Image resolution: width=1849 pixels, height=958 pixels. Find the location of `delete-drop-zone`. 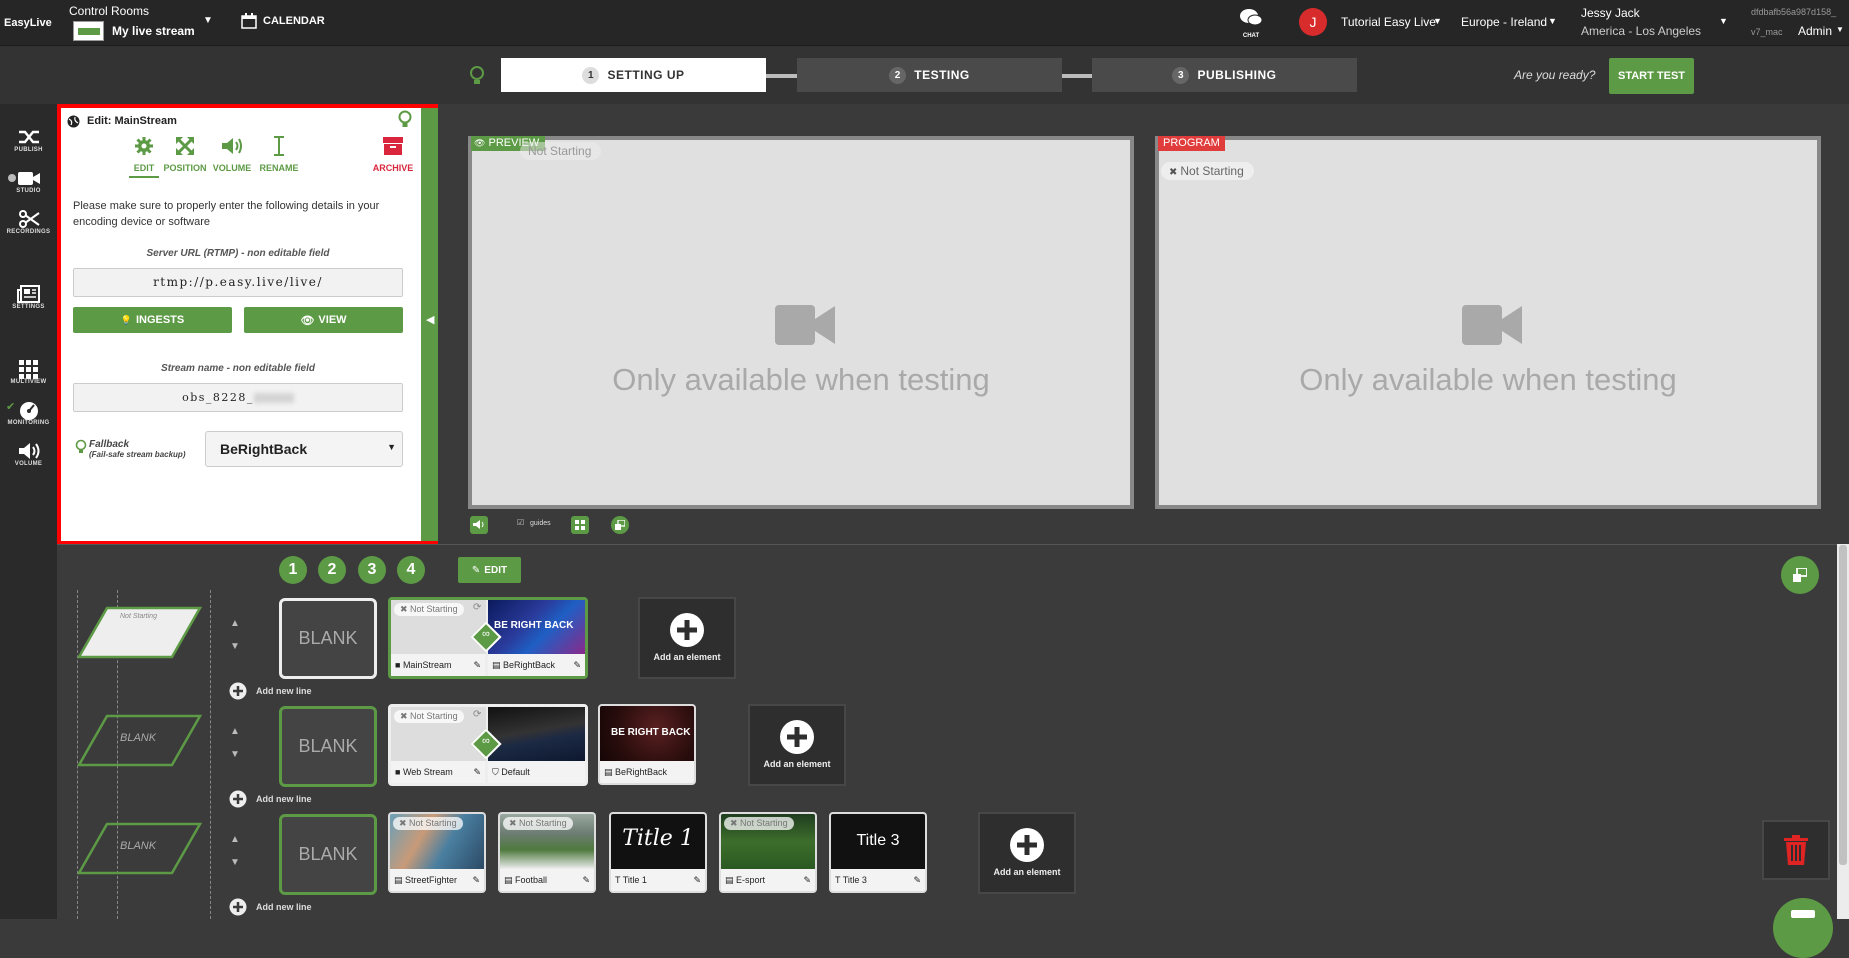

delete-drop-zone is located at coordinates (1796, 850).